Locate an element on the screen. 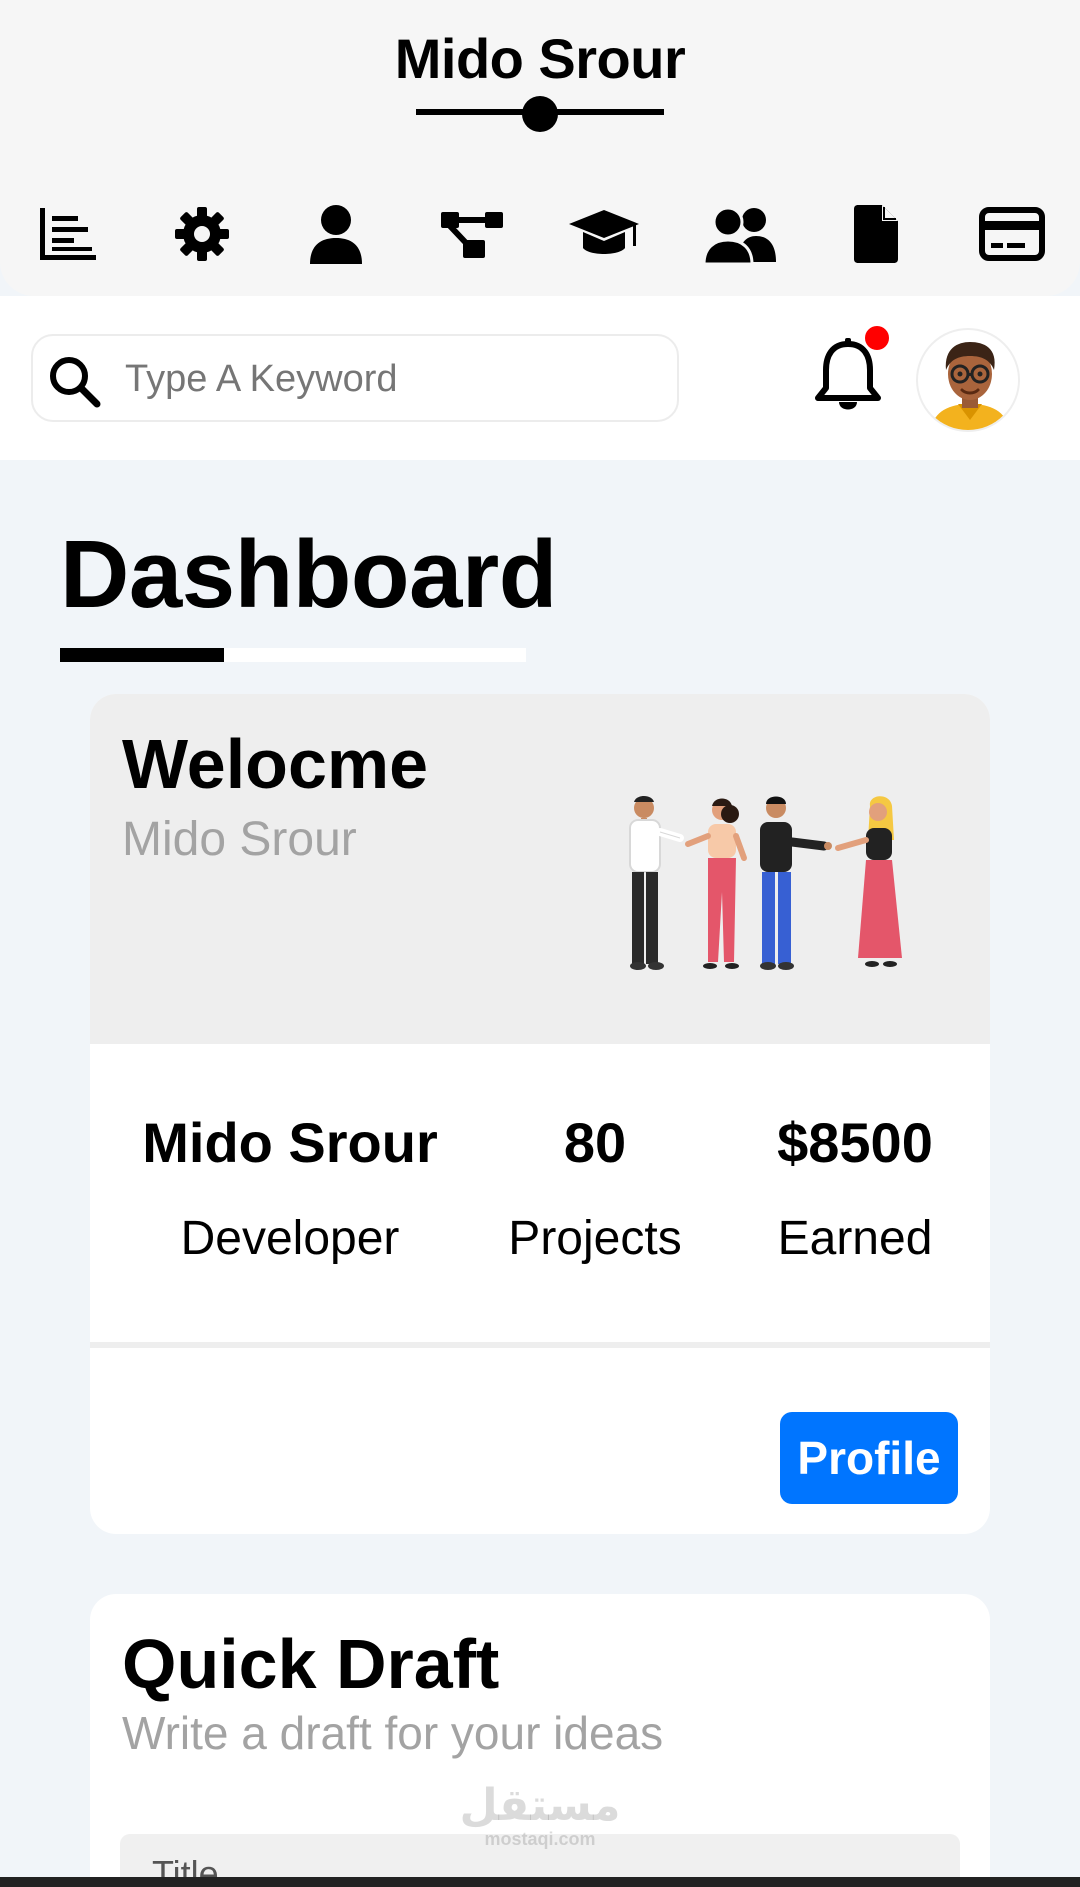 The height and width of the screenshot is (1887, 1080). profile-button: Profile is located at coordinates (869, 1458).